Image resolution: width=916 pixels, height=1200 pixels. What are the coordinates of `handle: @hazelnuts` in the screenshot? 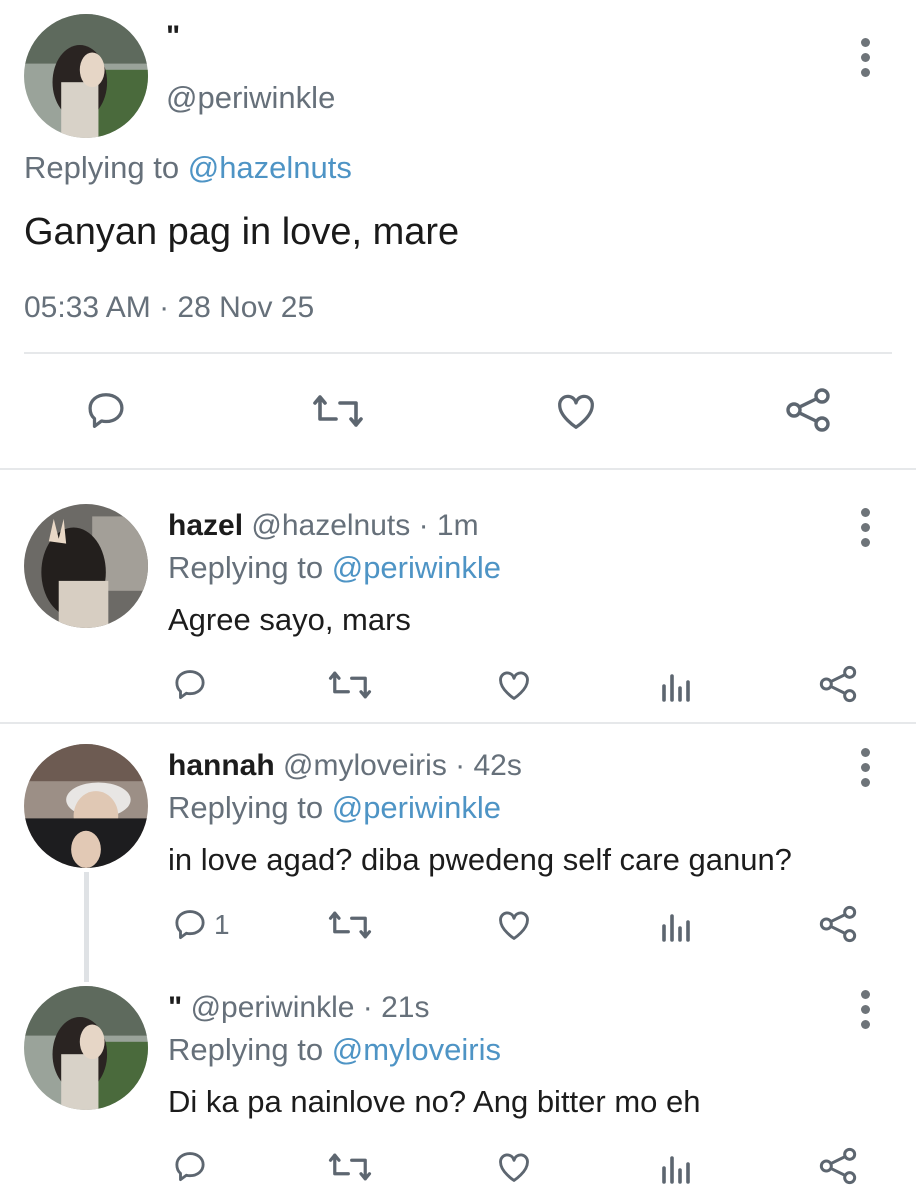 It's located at (330, 525).